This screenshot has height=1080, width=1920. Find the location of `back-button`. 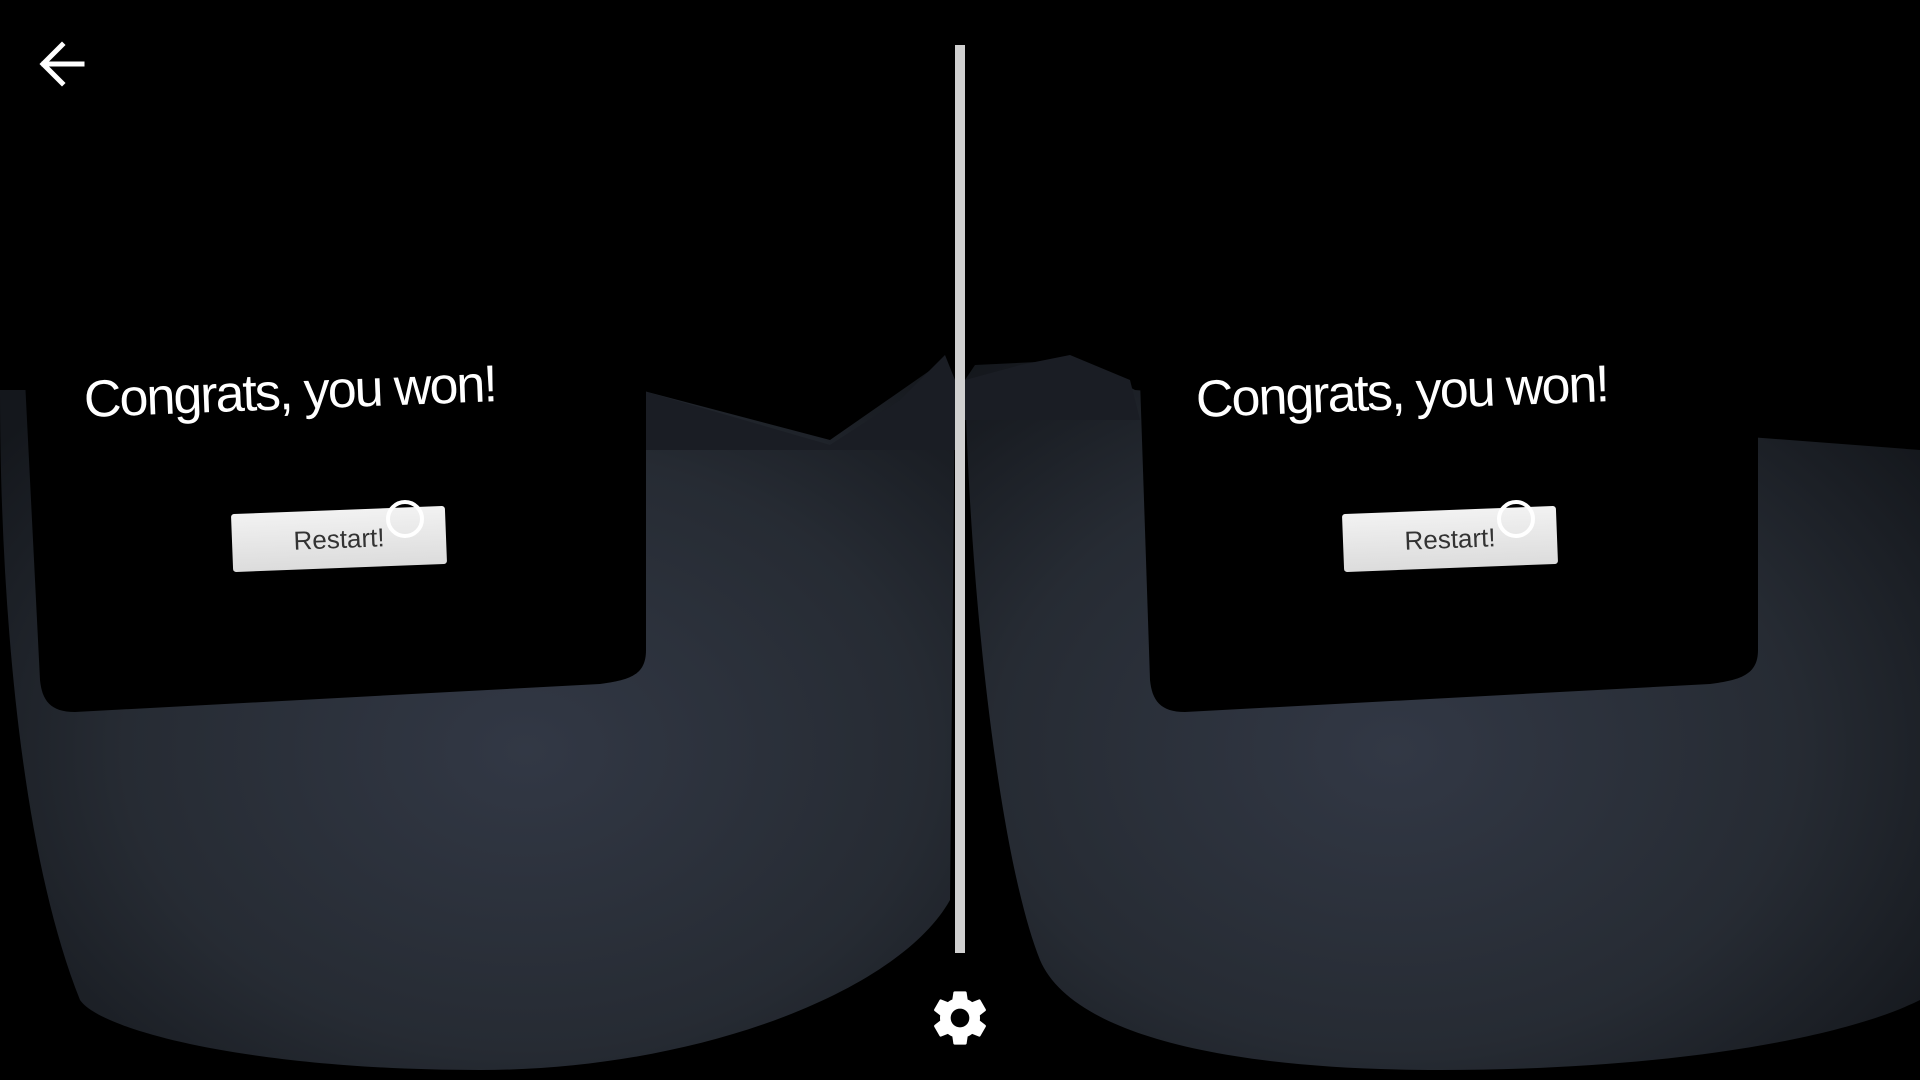

back-button is located at coordinates (62, 64).